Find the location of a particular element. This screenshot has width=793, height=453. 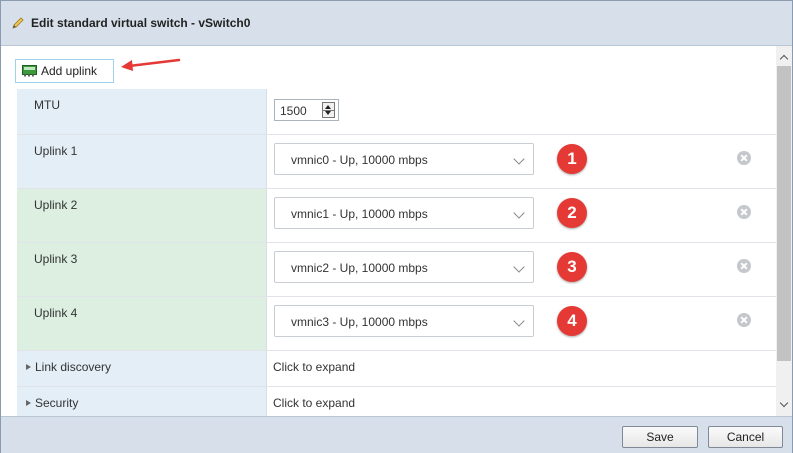

step-marker: 4 is located at coordinates (572, 321).